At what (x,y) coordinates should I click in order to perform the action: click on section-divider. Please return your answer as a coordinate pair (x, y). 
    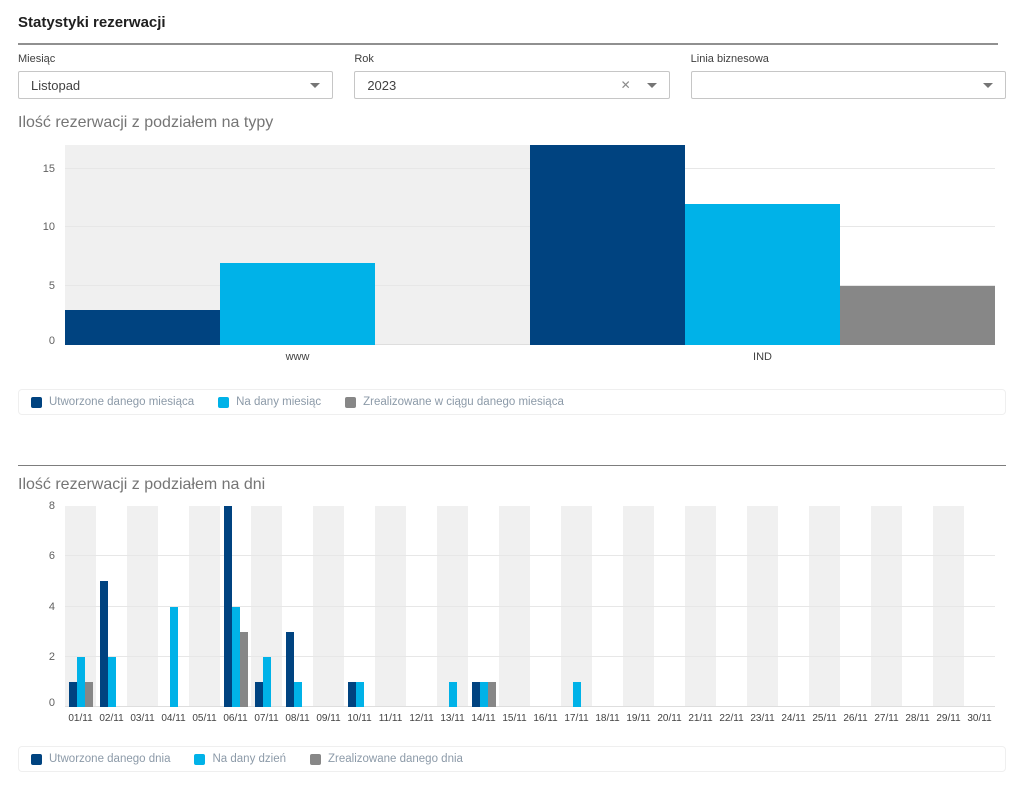
    Looking at the image, I should click on (512, 465).